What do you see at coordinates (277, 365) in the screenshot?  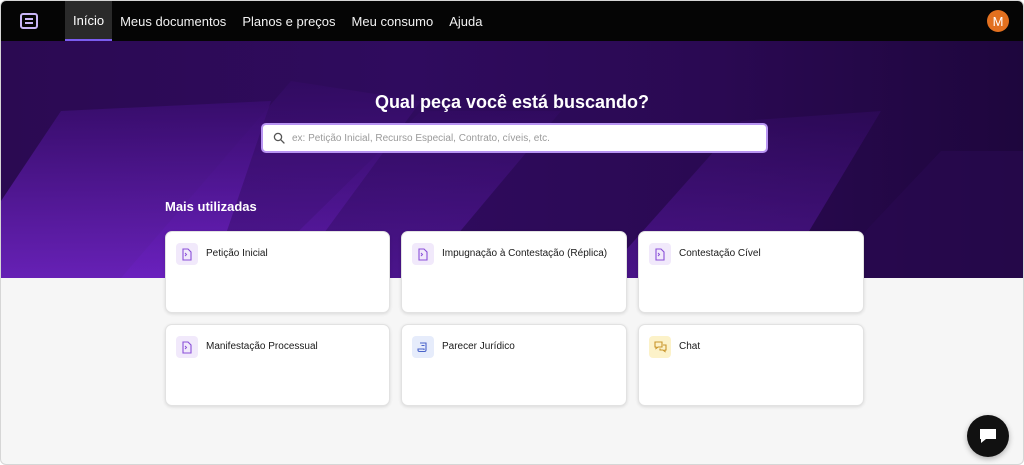 I see `card-manifestacao-processual: Manifestação Processual` at bounding box center [277, 365].